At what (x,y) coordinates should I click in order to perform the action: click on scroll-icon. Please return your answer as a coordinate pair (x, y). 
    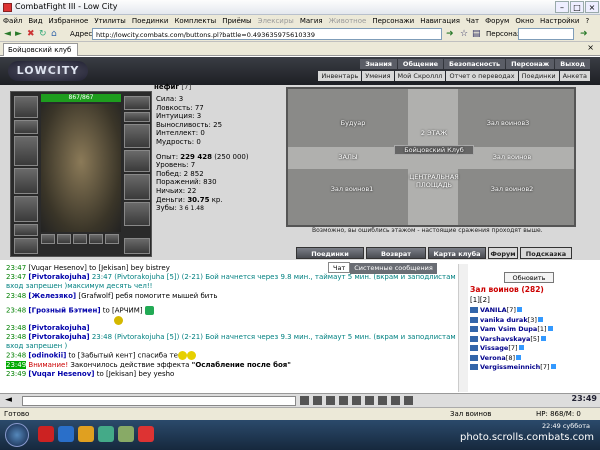
    Looking at the image, I should click on (369, 400).